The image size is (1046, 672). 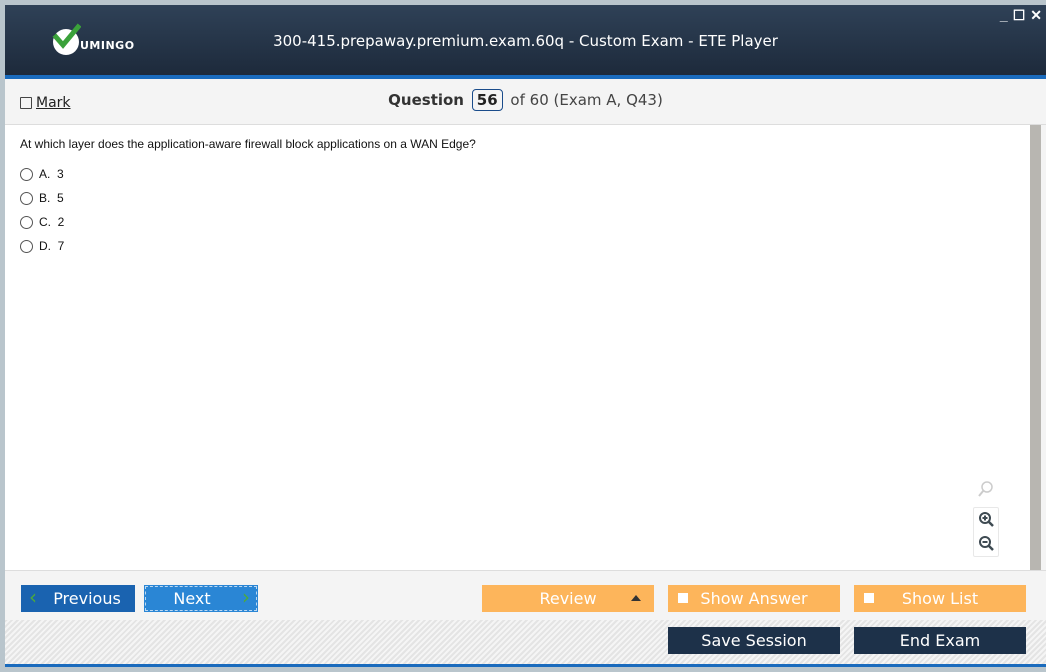 I want to click on show-answer-button: Show Answer, so click(x=754, y=598).